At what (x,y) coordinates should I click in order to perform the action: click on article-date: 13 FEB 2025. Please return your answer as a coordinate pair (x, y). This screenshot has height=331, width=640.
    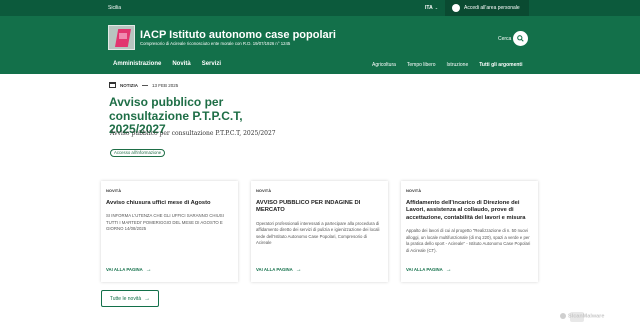
    Looking at the image, I should click on (165, 85).